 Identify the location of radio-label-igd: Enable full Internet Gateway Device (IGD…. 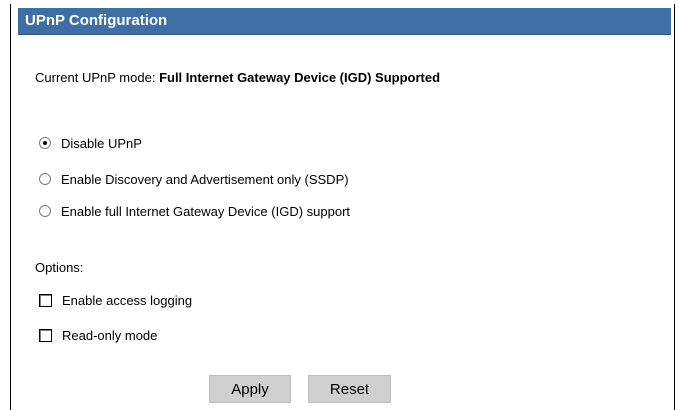
(206, 211).